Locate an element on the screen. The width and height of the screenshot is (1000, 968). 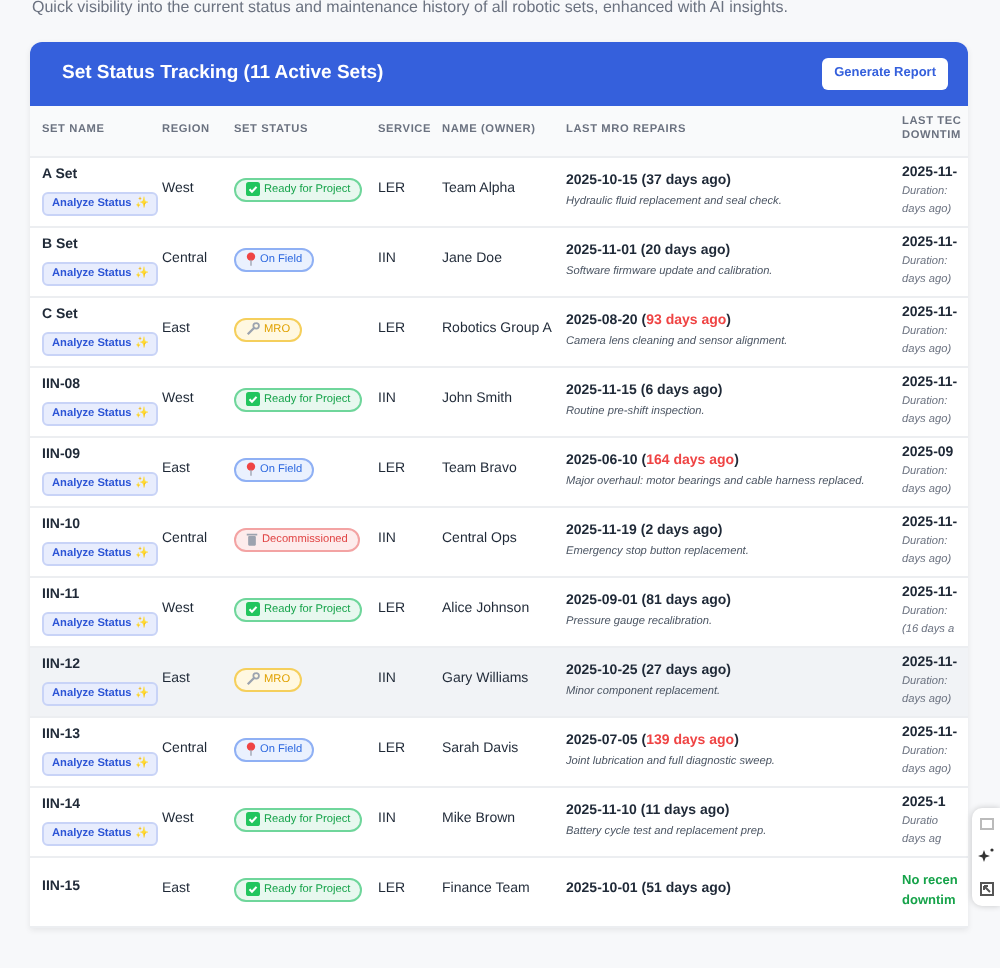
card-title: Set Status Tracking (11 Active Sets) is located at coordinates (223, 74).